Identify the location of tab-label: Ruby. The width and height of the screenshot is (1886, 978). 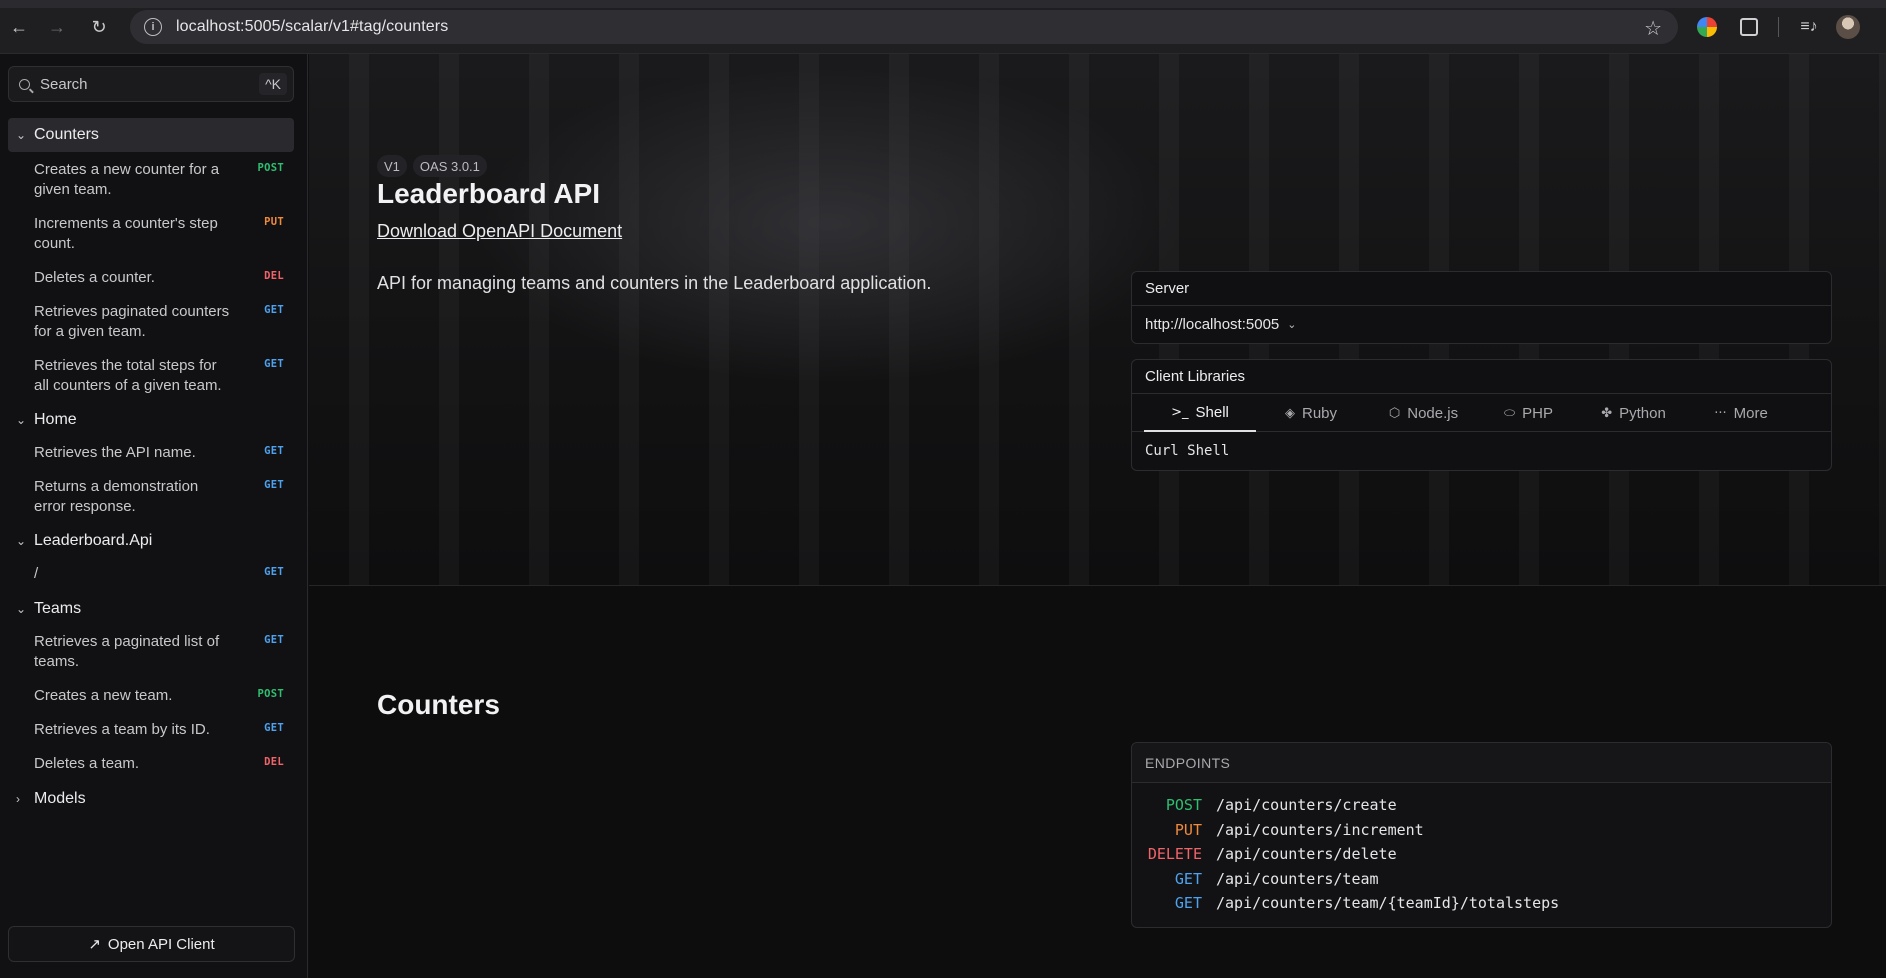
(1319, 413).